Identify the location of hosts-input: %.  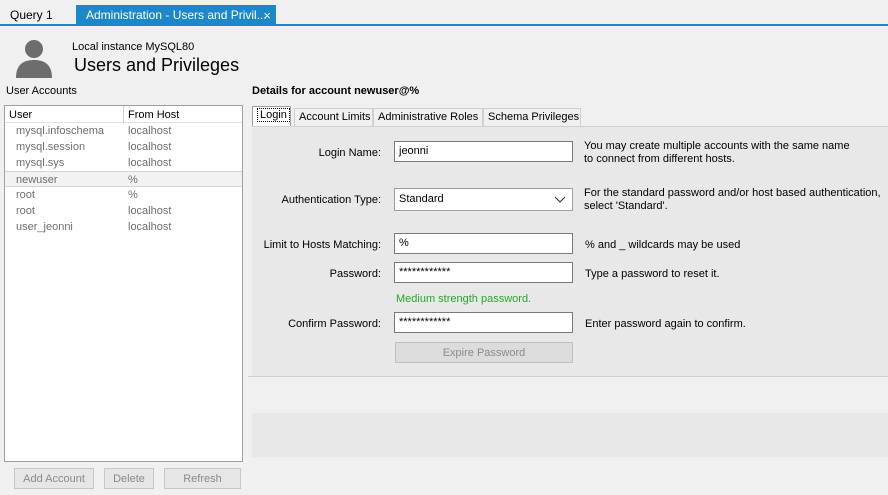
(483, 243).